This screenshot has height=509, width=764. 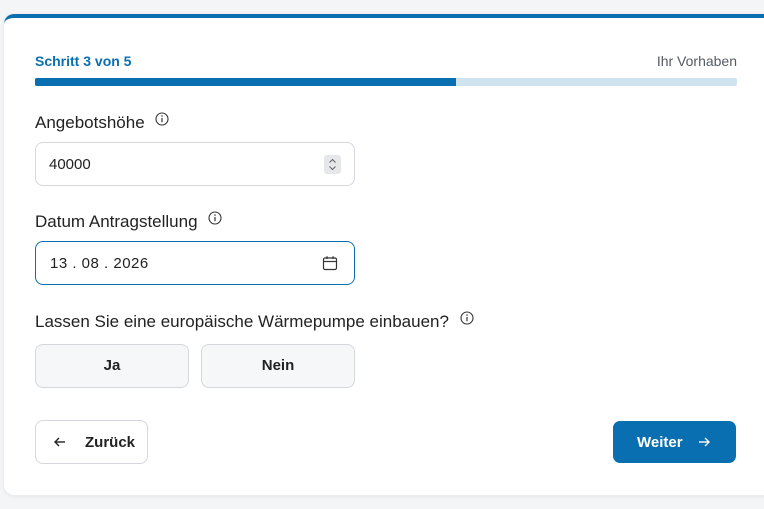 What do you see at coordinates (246, 82) in the screenshot?
I see `progress-bar-fill` at bounding box center [246, 82].